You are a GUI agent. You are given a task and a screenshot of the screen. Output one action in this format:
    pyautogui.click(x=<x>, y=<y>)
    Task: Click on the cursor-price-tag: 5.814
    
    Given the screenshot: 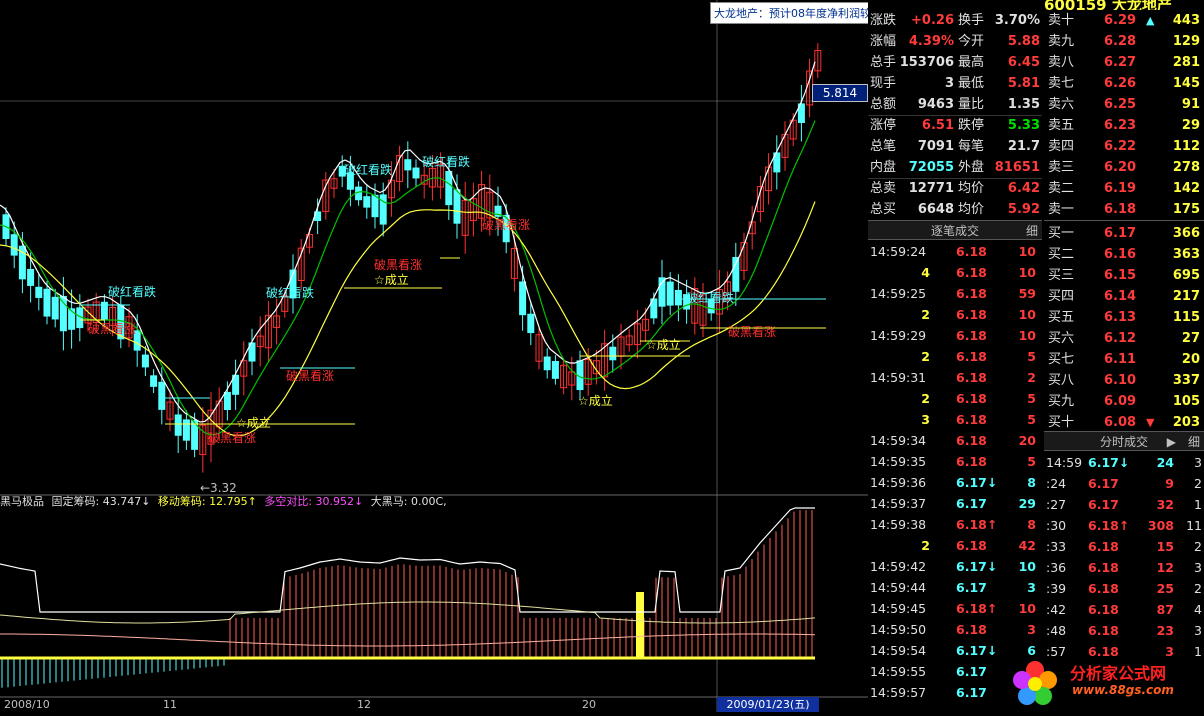 What is the action you would take?
    pyautogui.click(x=840, y=93)
    